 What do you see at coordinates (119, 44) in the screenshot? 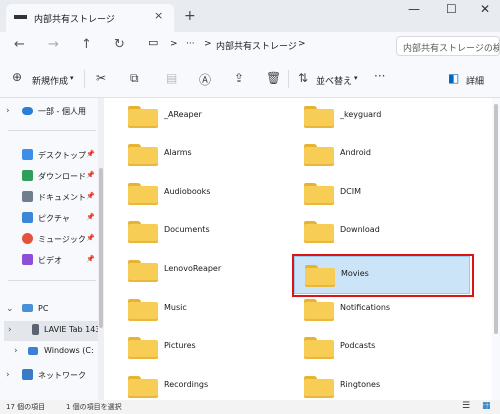
I see `refresh-button: ↻` at bounding box center [119, 44].